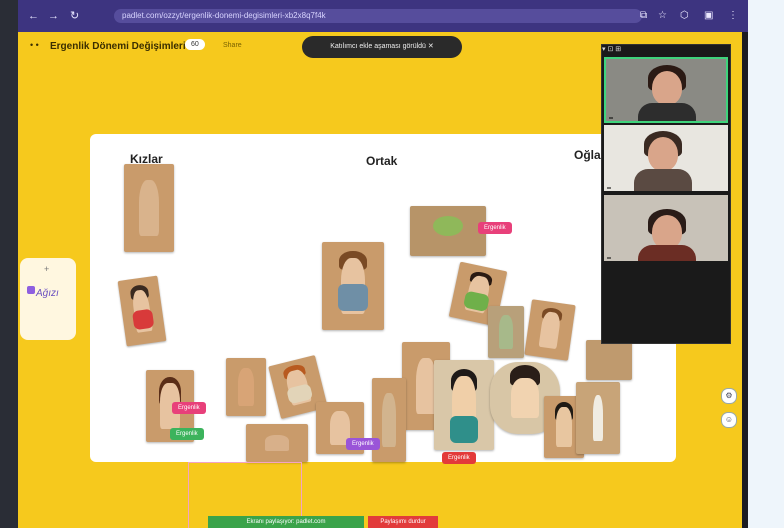  What do you see at coordinates (118, 46) in the screenshot?
I see `page-title: Ergenlik Dönemi Değişimleri` at bounding box center [118, 46].